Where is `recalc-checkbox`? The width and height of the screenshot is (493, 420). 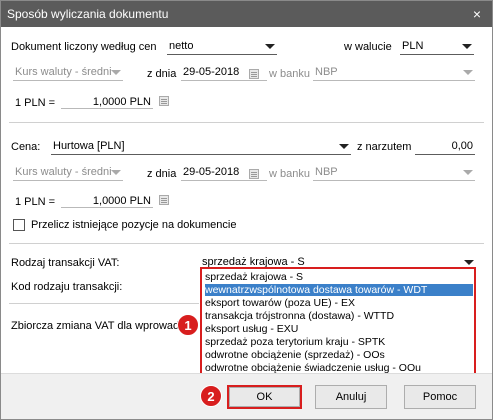
recalc-checkbox is located at coordinates (19, 225).